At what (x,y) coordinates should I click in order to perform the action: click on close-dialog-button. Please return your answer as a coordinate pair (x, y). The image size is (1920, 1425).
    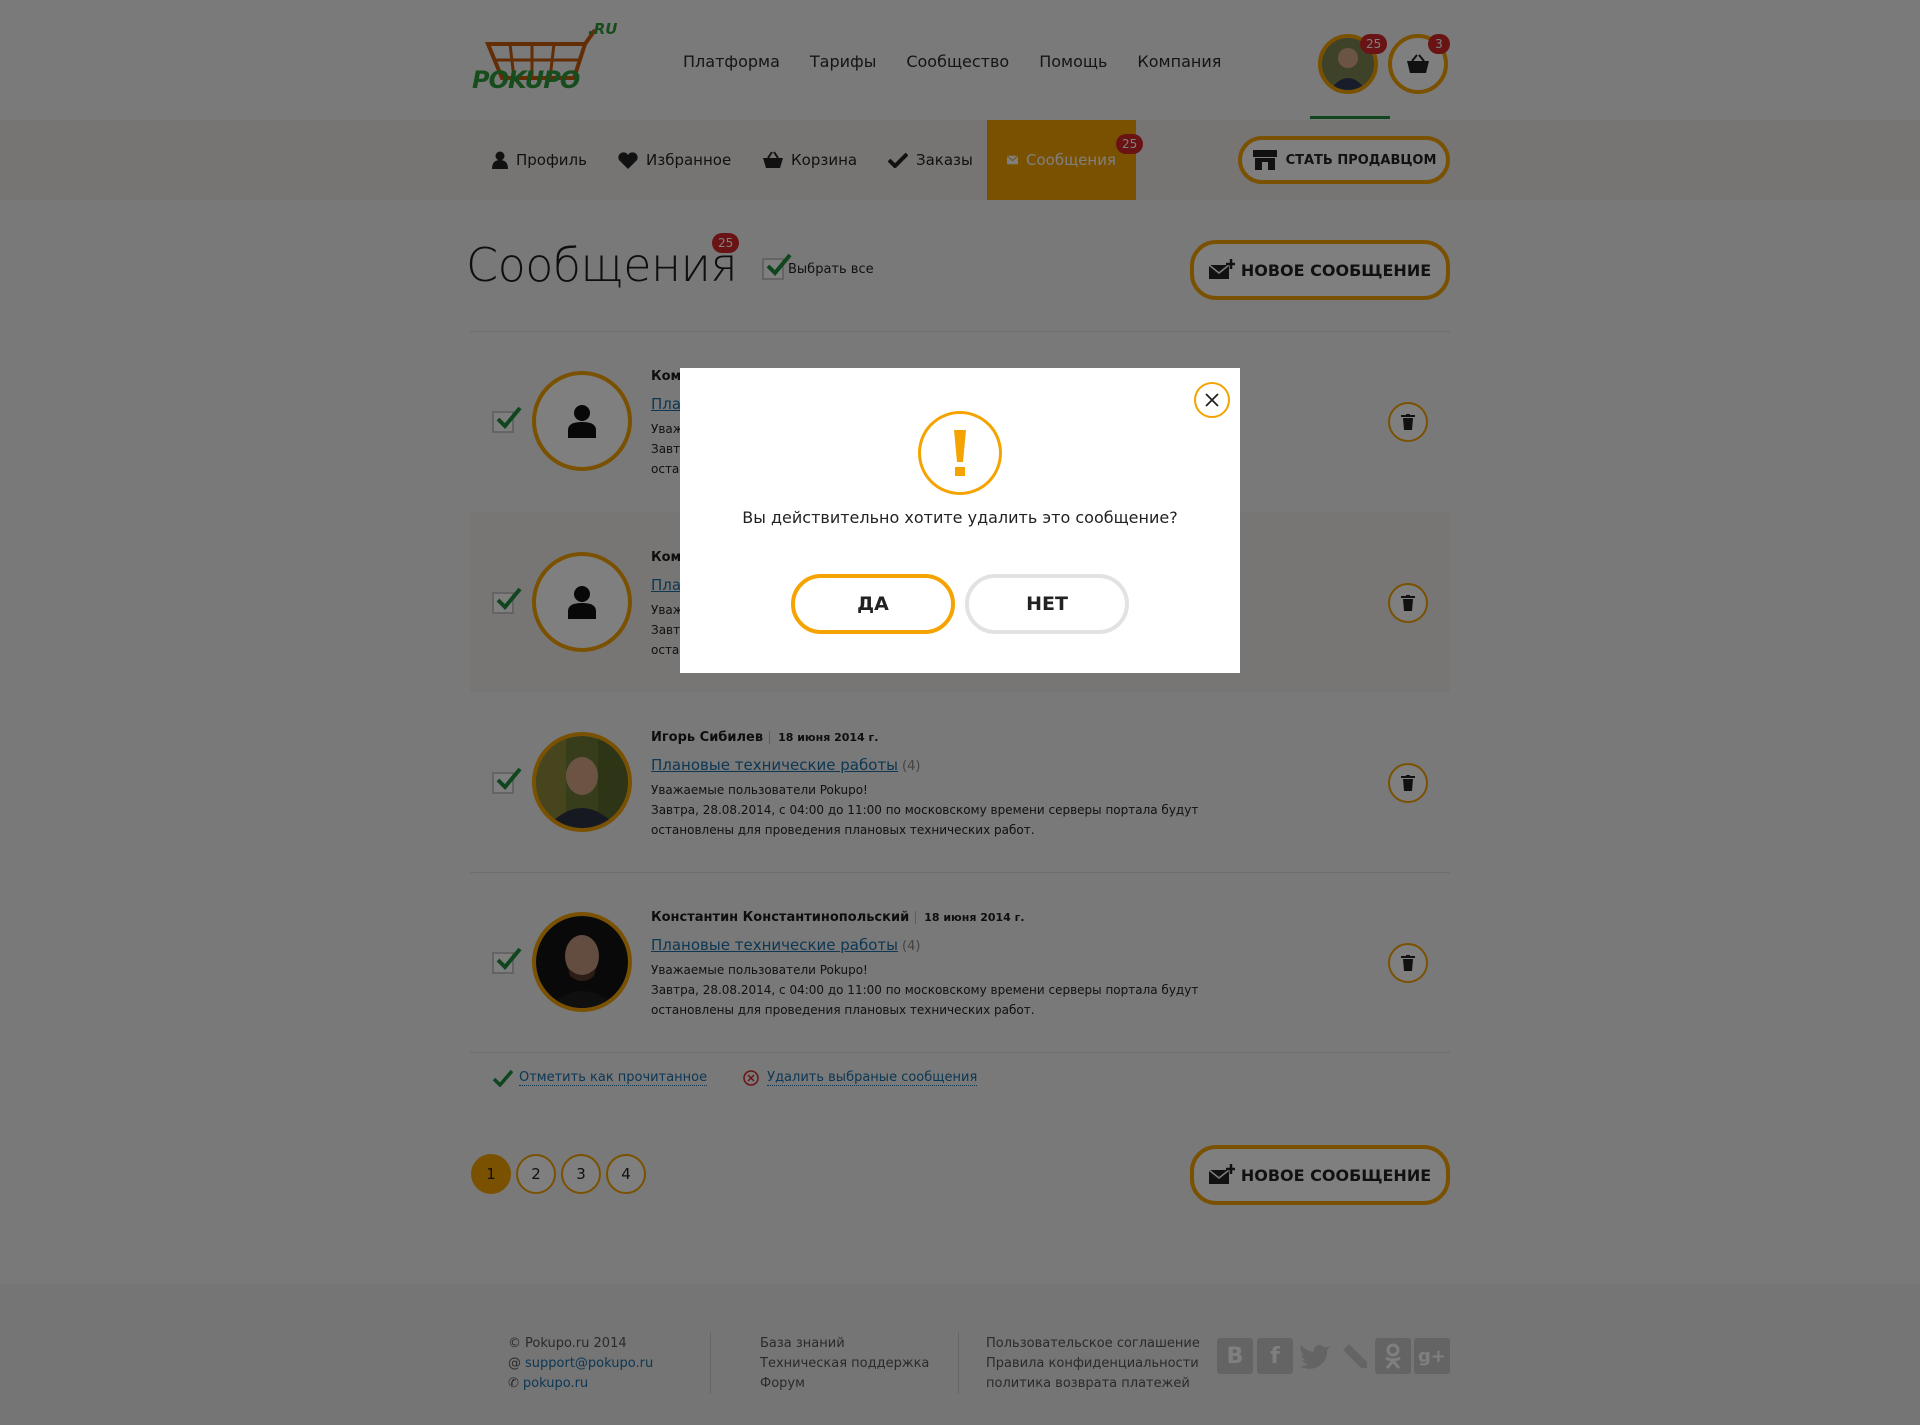
    Looking at the image, I should click on (1212, 400).